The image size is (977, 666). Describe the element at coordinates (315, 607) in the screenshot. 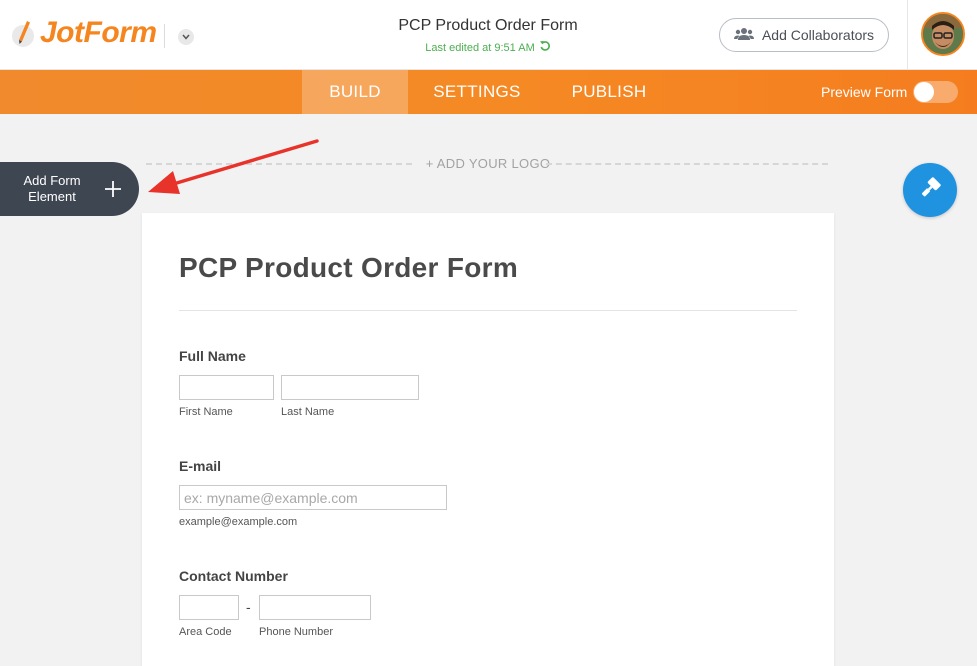

I see `phone-number-input` at that location.